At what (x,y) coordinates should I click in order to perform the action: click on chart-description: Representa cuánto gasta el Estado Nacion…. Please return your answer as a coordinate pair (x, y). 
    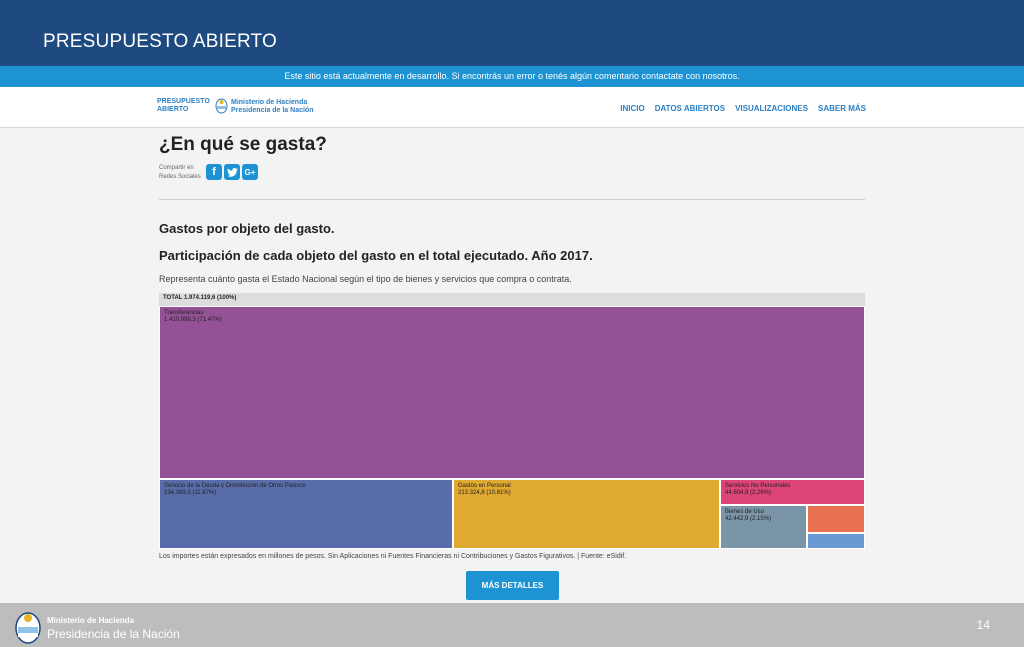
    Looking at the image, I should click on (365, 279).